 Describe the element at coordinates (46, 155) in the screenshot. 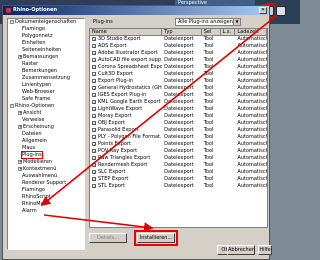

I see `tree-item: Plug-ins` at that location.